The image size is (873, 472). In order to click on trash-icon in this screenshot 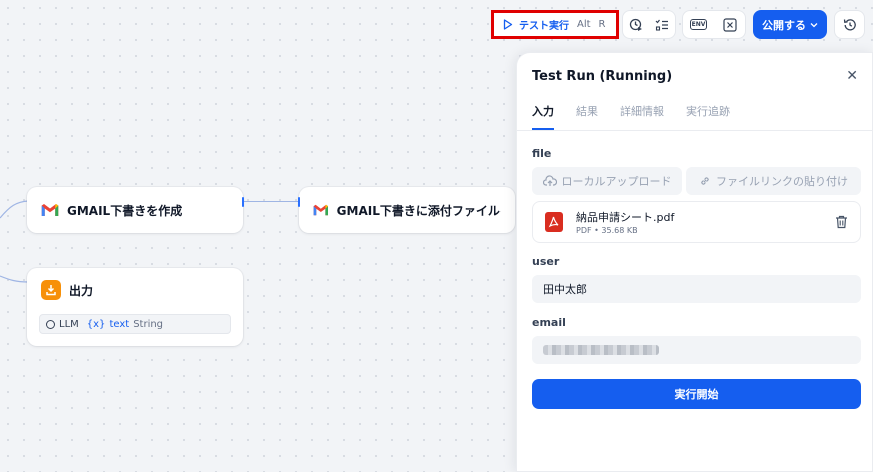, I will do `click(841, 222)`.